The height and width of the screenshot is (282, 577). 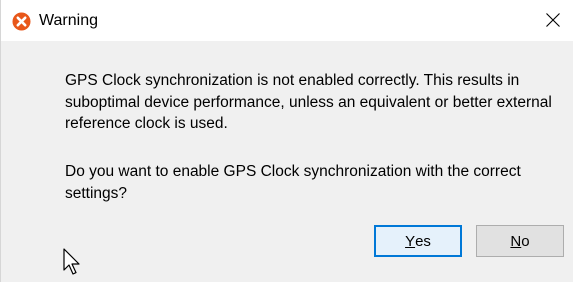 What do you see at coordinates (516, 241) in the screenshot?
I see `no-mnemonic: N` at bounding box center [516, 241].